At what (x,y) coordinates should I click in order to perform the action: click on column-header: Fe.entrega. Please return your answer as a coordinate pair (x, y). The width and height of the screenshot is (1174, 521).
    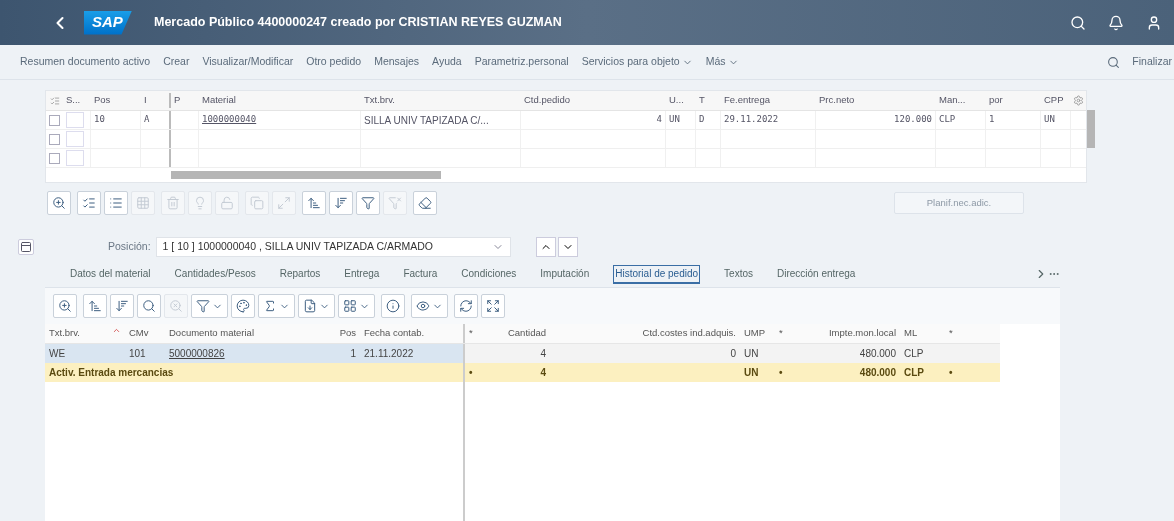
    Looking at the image, I should click on (747, 100).